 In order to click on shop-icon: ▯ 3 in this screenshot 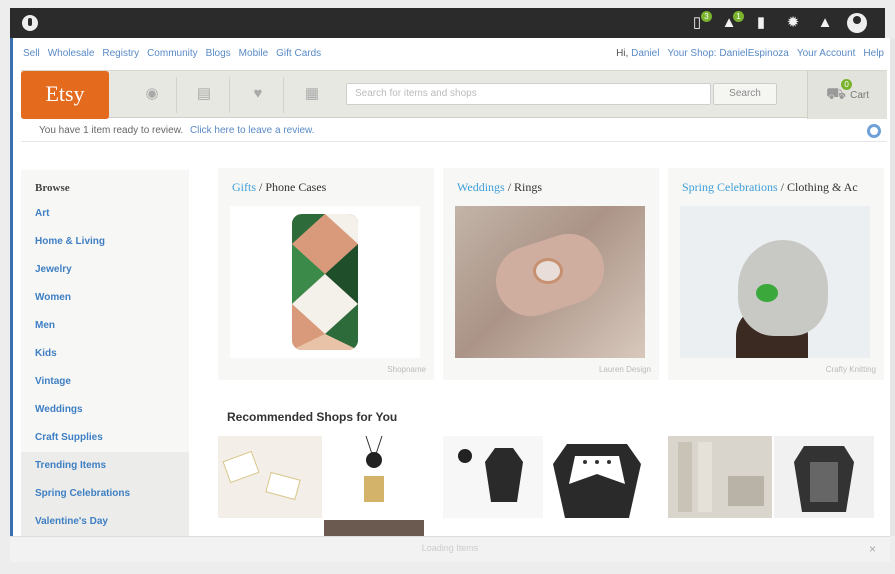, I will do `click(699, 22)`.